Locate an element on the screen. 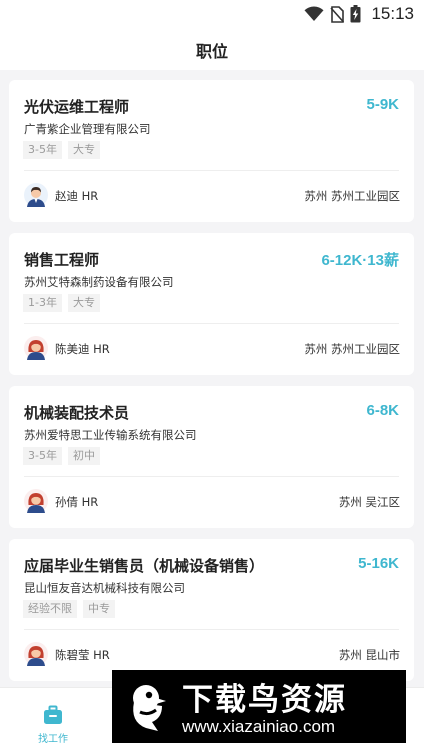 The height and width of the screenshot is (753, 424). wifi-icon is located at coordinates (314, 14).